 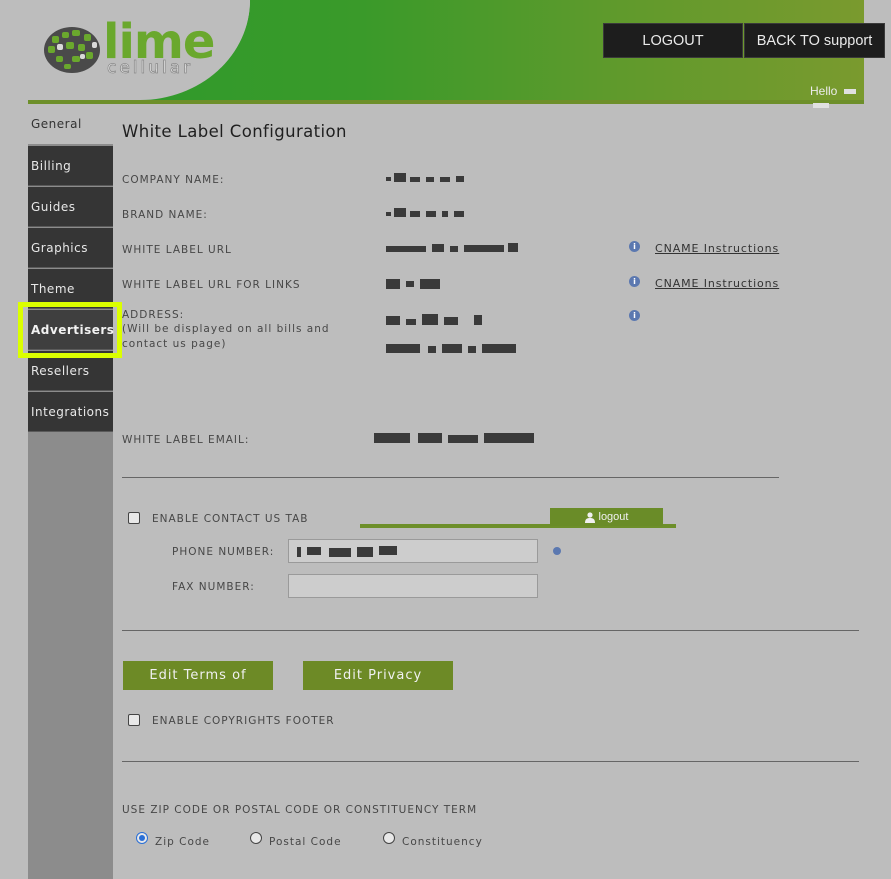 I want to click on white-label-url-label: WHITE LABEL URL, so click(x=177, y=250).